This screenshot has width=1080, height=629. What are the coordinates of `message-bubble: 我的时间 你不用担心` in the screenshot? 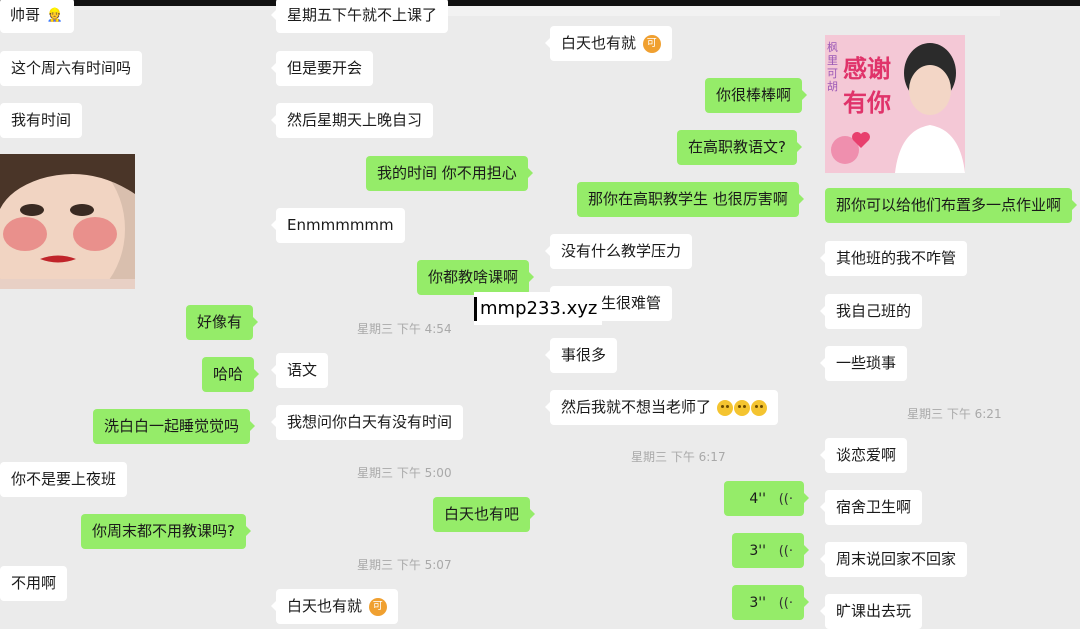 It's located at (449, 173).